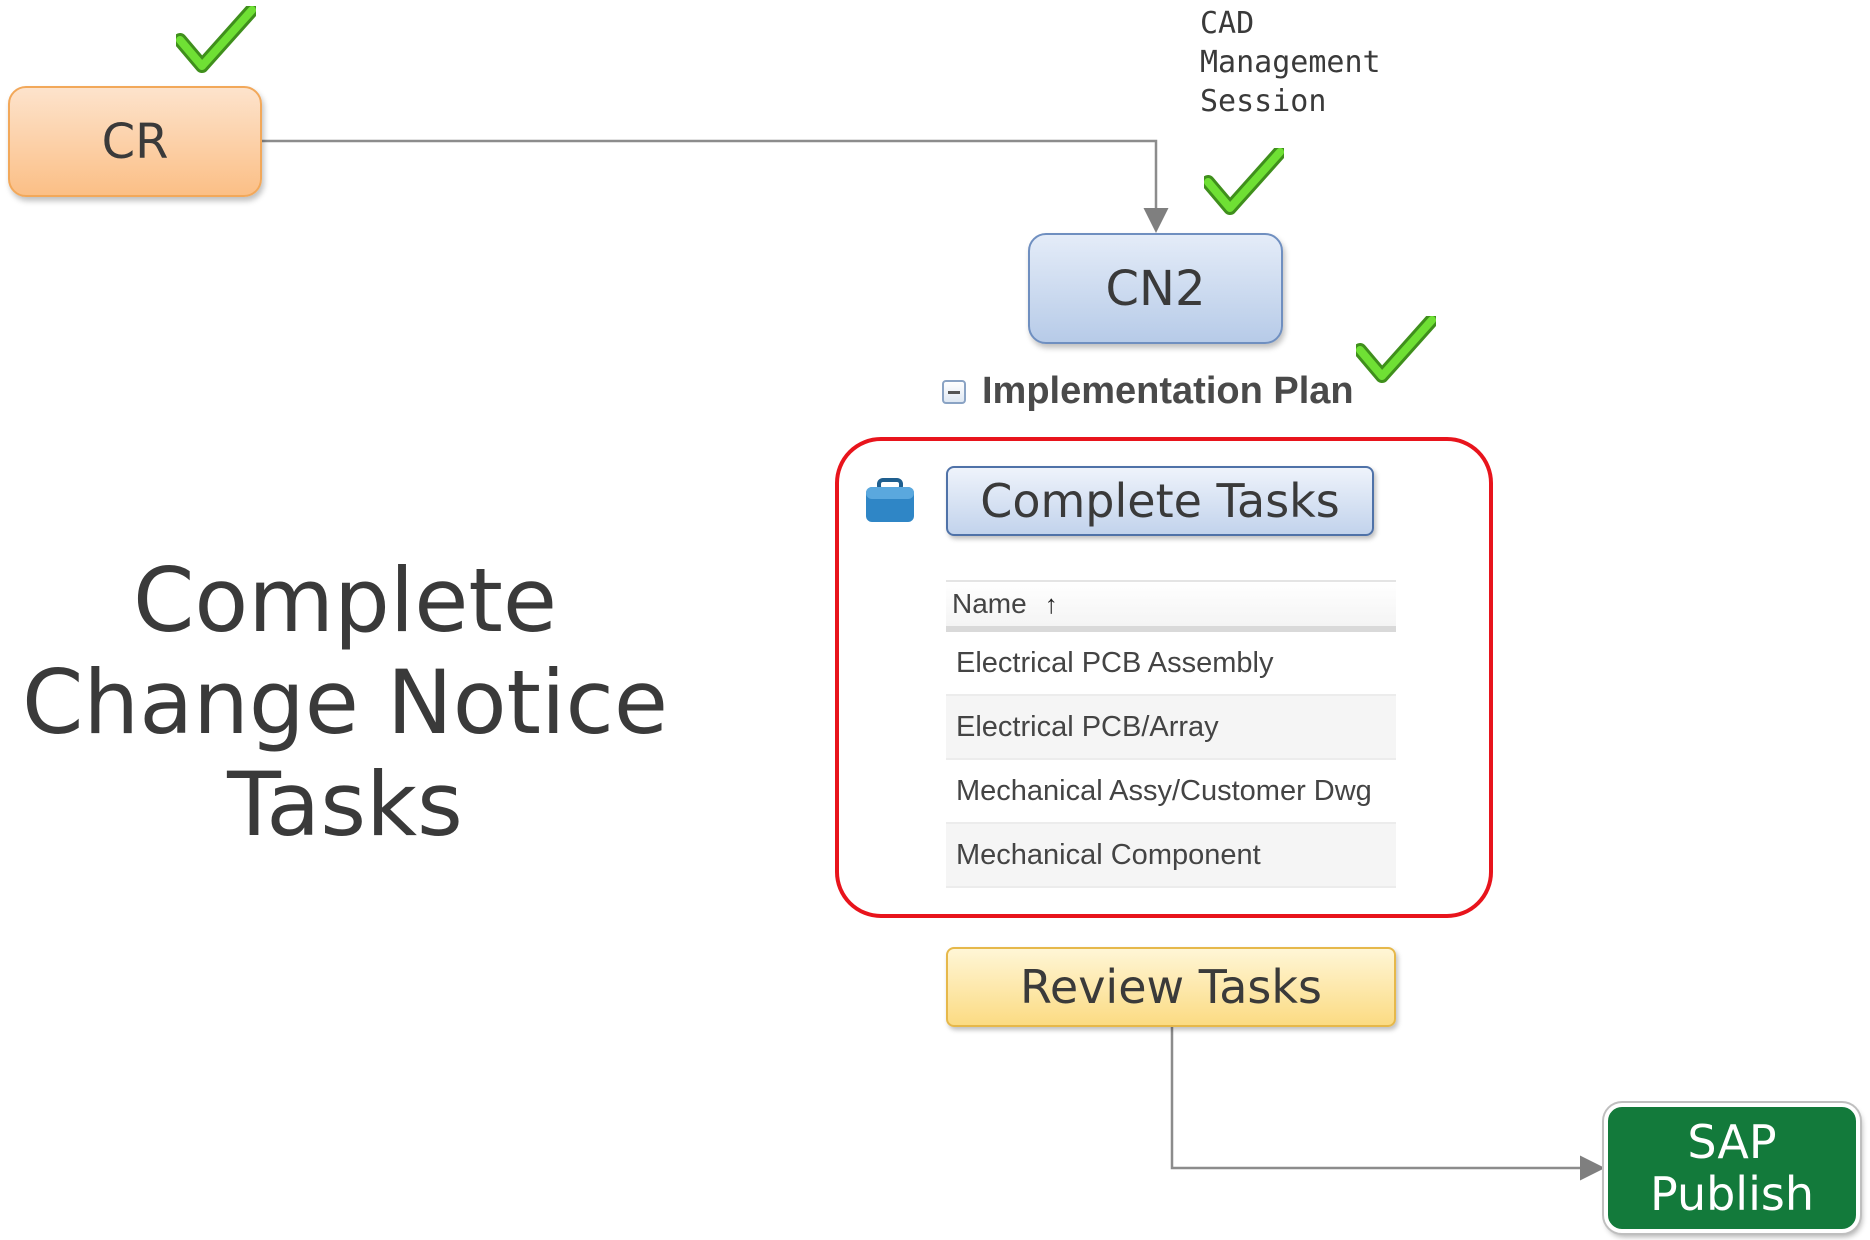 This screenshot has width=1870, height=1240. What do you see at coordinates (954, 391) in the screenshot?
I see `collapse-icon` at bounding box center [954, 391].